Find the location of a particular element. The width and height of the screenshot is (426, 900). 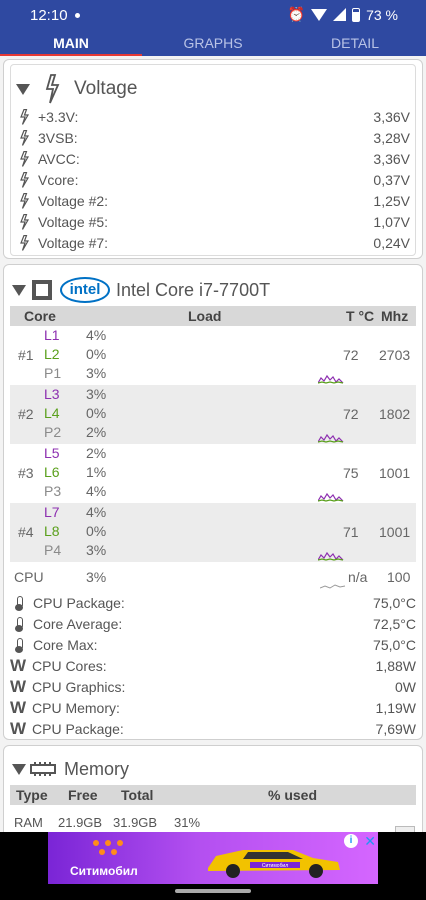

voltage-row: 3VSB: 3,28V is located at coordinates (214, 138).